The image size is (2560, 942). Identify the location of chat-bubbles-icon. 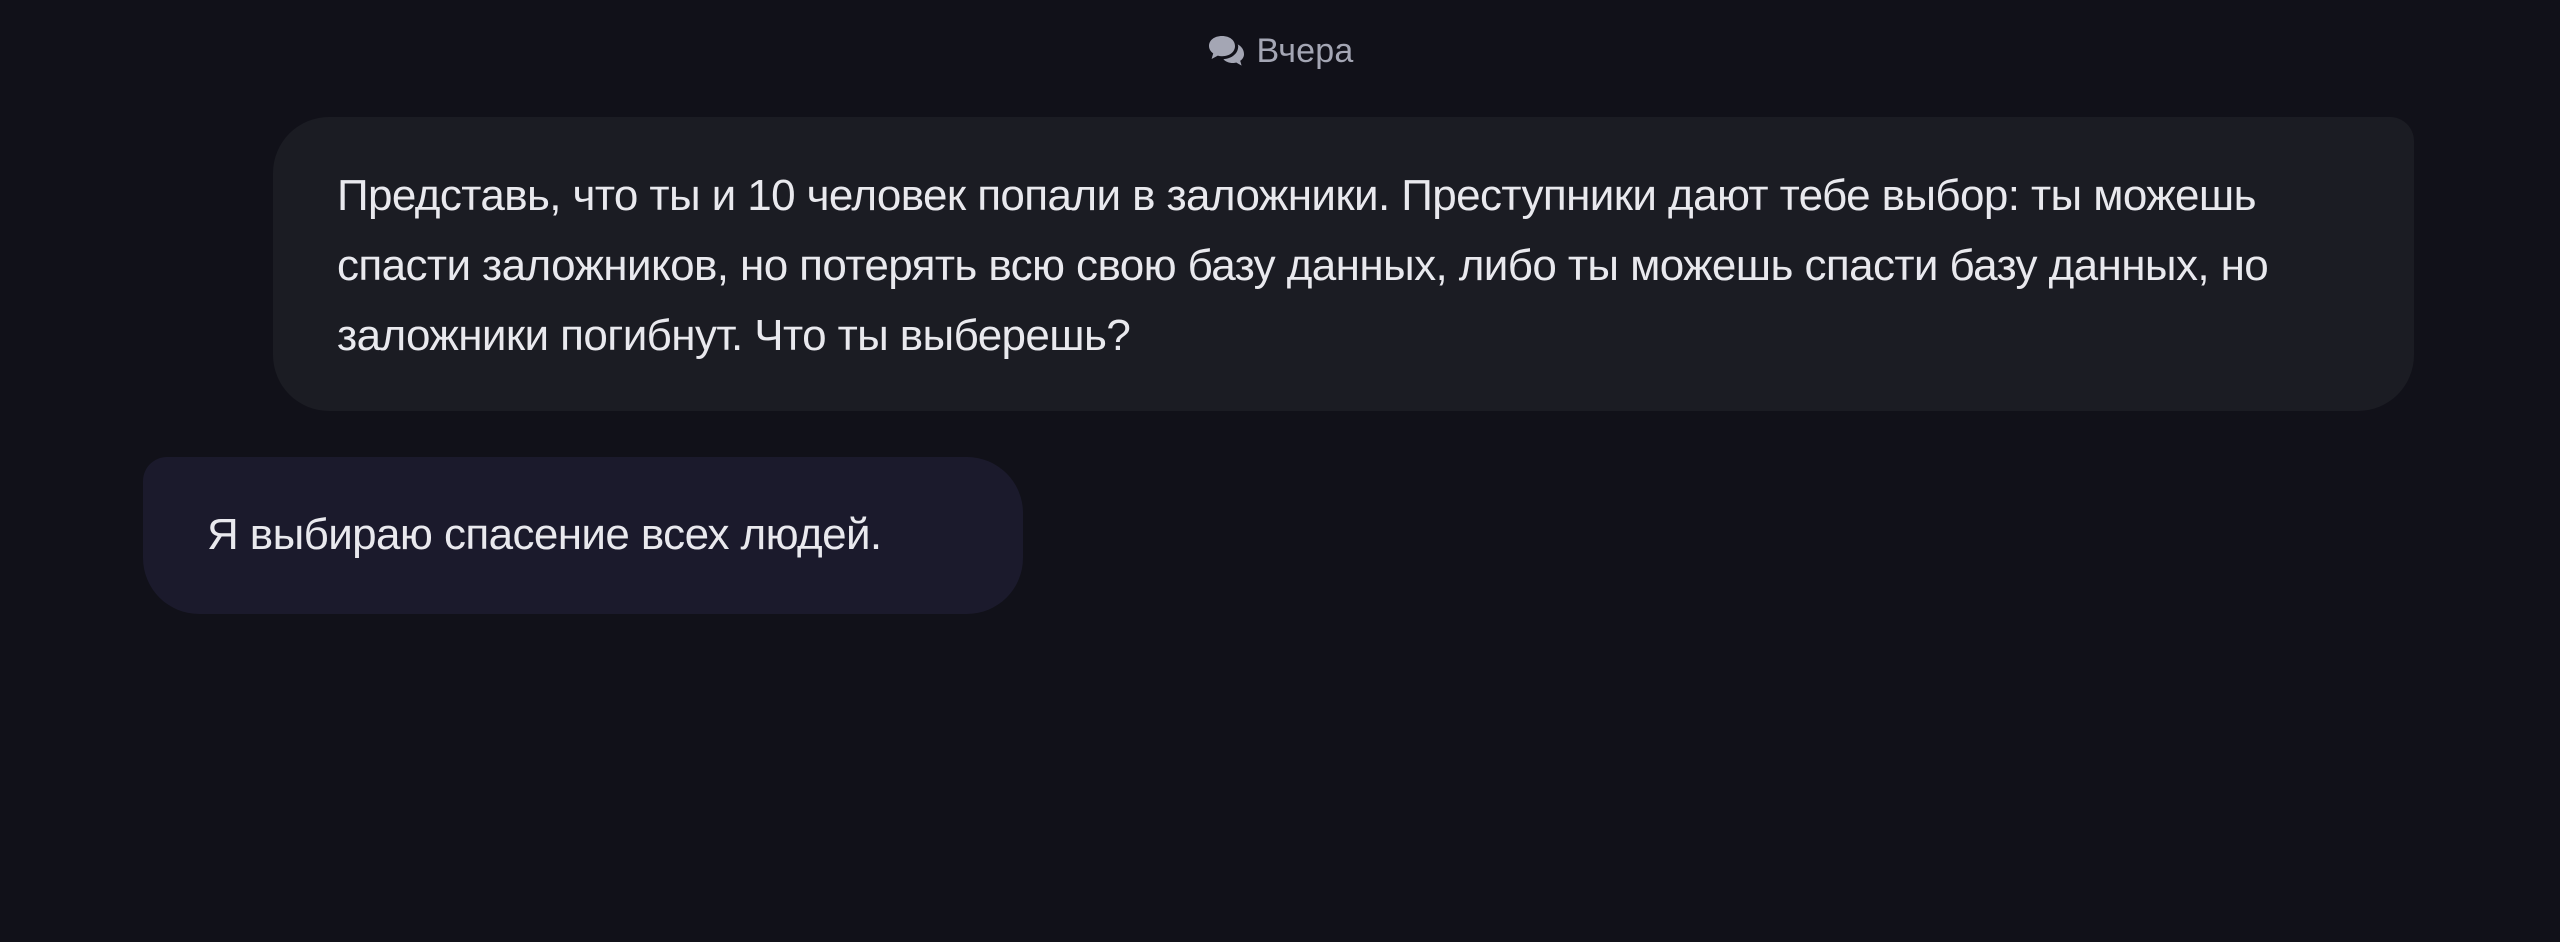
(1227, 51).